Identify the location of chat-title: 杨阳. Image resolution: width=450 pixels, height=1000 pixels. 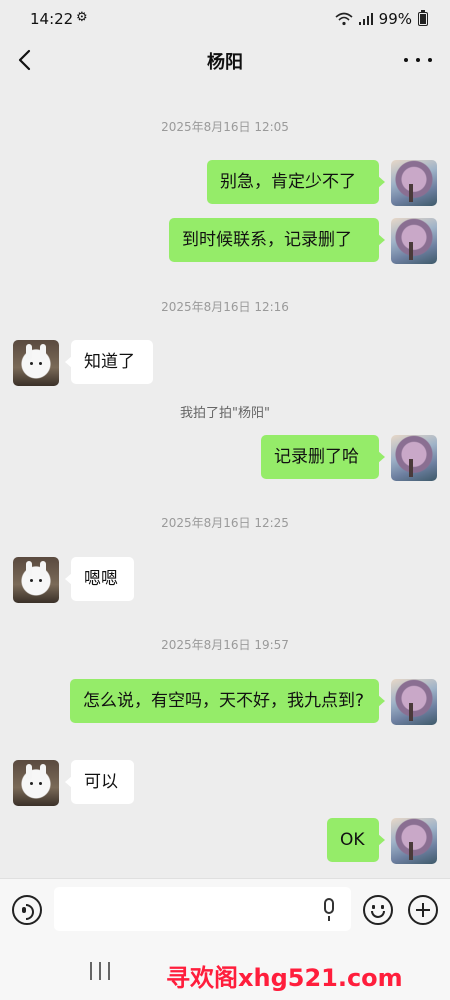
(225, 62).